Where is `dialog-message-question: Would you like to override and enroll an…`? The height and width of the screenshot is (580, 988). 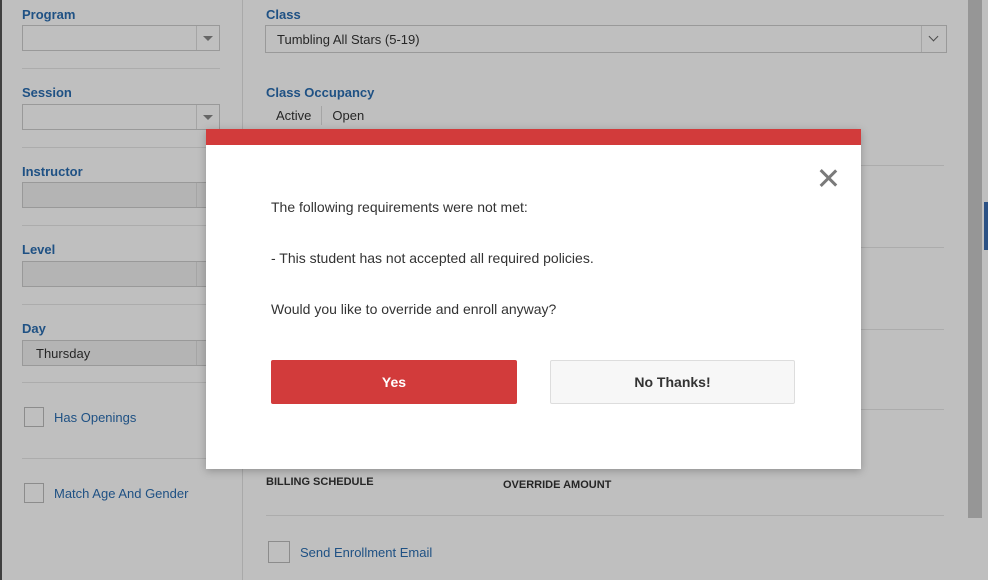
dialog-message-question: Would you like to override and enroll an… is located at coordinates (414, 309).